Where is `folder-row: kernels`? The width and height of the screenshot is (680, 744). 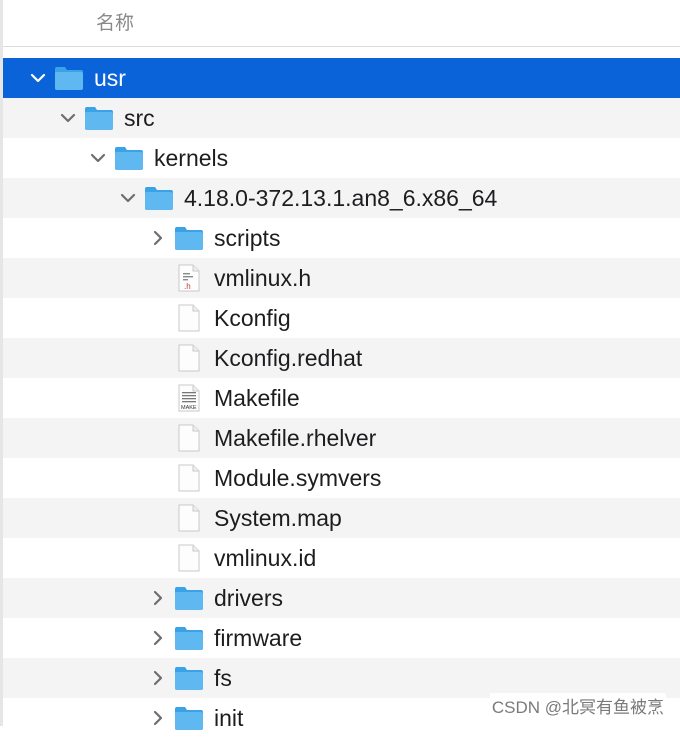
folder-row: kernels is located at coordinates (341, 158).